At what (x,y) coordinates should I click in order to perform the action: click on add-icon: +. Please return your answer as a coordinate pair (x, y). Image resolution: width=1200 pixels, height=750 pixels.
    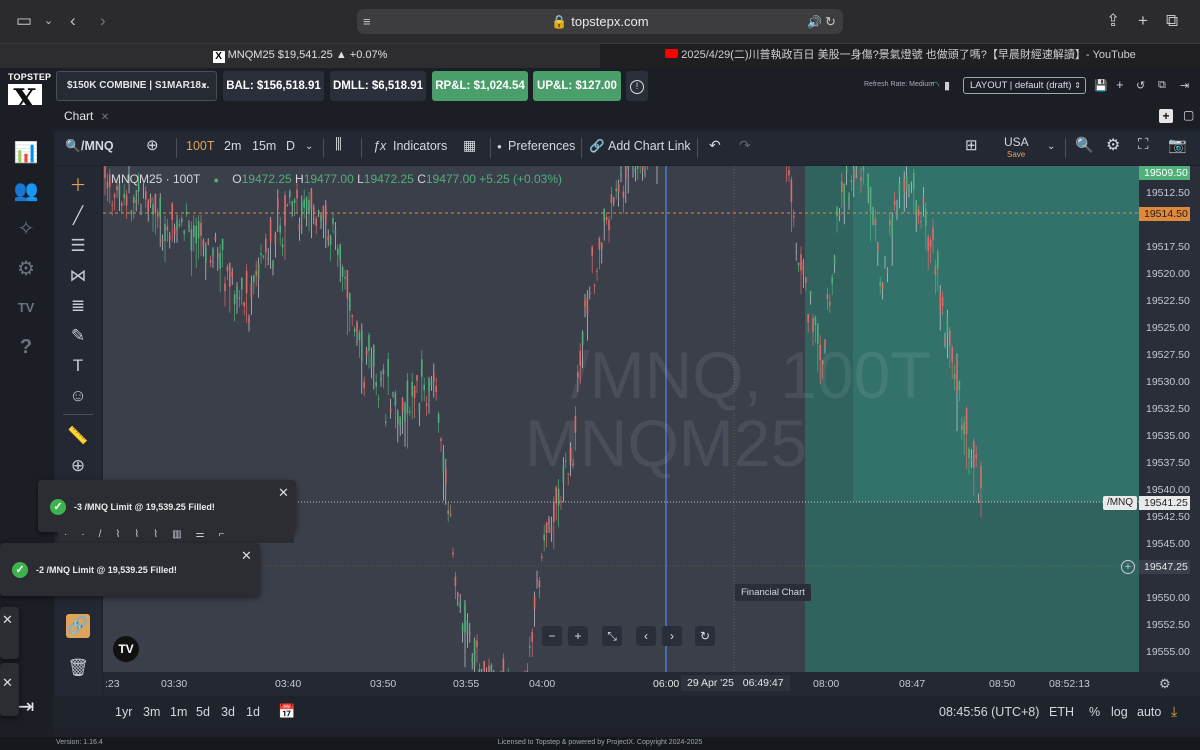
    Looking at the image, I should click on (1120, 84).